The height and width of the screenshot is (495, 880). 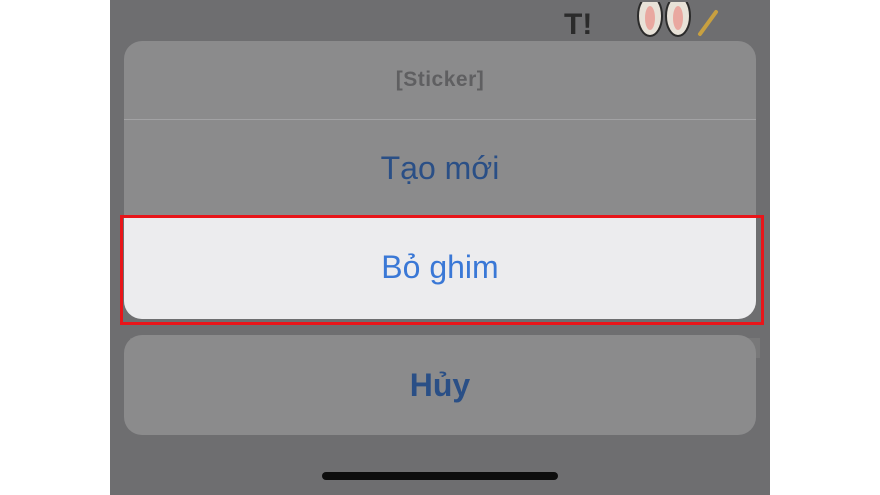 I want to click on rabbit-sticker-icon: T!, so click(x=641, y=21).